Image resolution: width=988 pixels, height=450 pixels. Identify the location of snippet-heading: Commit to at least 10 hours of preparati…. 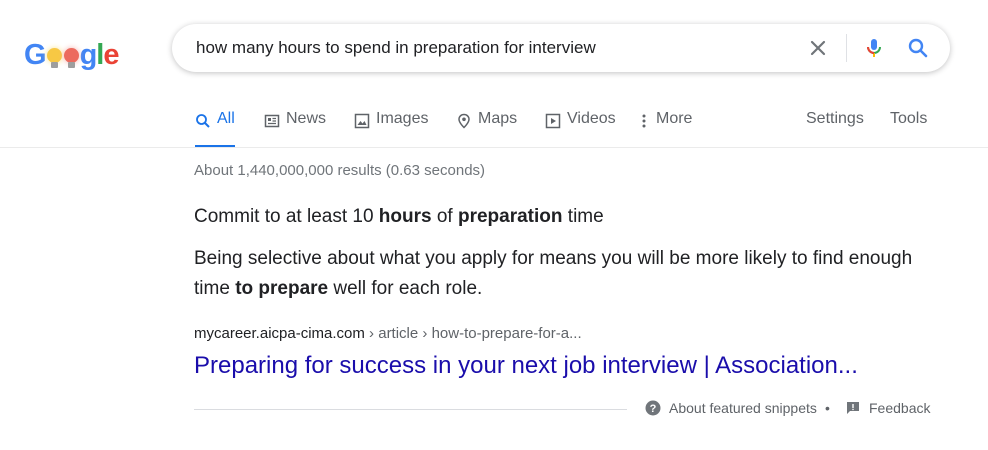
(399, 217).